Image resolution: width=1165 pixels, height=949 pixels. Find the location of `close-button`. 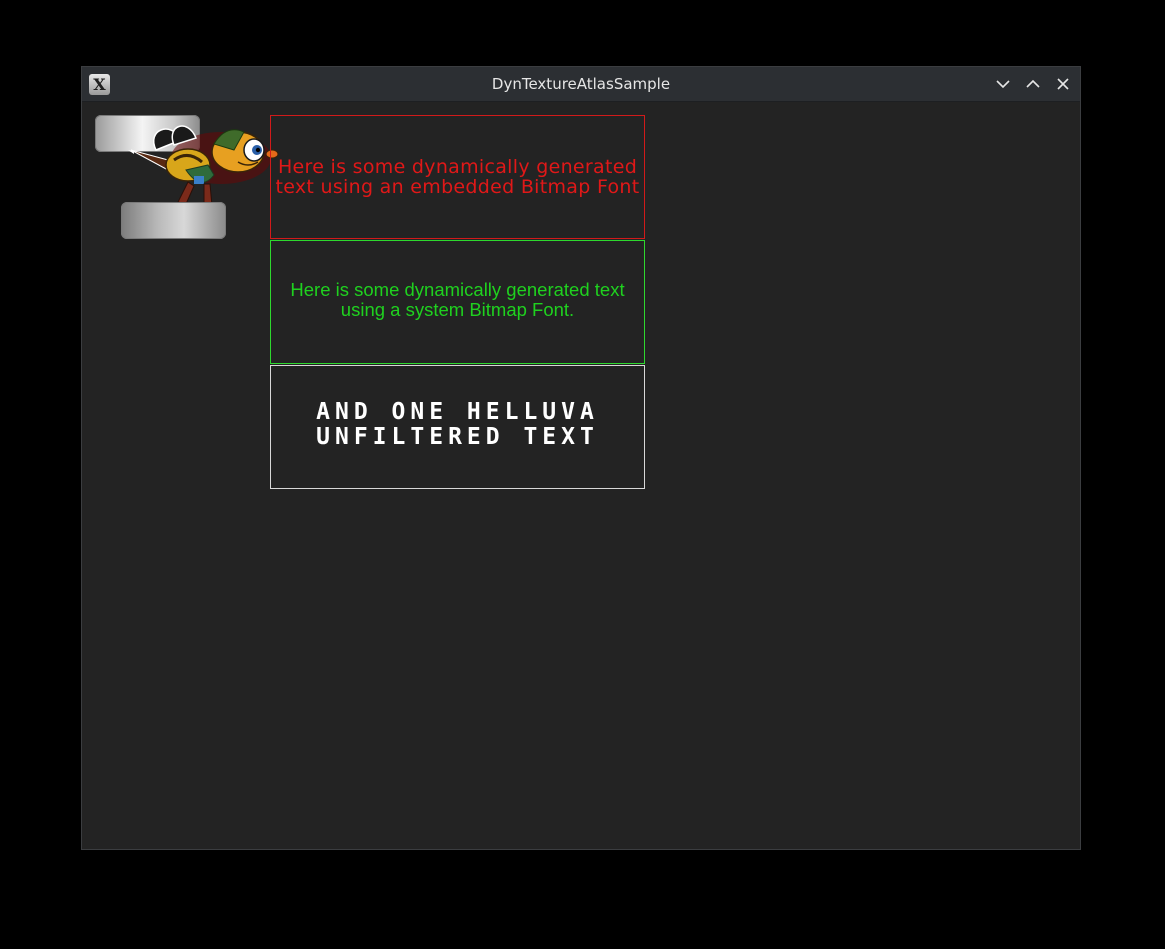

close-button is located at coordinates (1063, 84).